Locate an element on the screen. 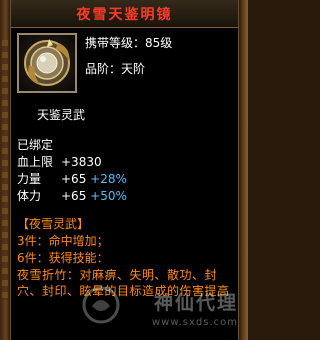 Image resolution: width=320 pixels, height=340 pixels. grade-label: 品阶： is located at coordinates (103, 69).